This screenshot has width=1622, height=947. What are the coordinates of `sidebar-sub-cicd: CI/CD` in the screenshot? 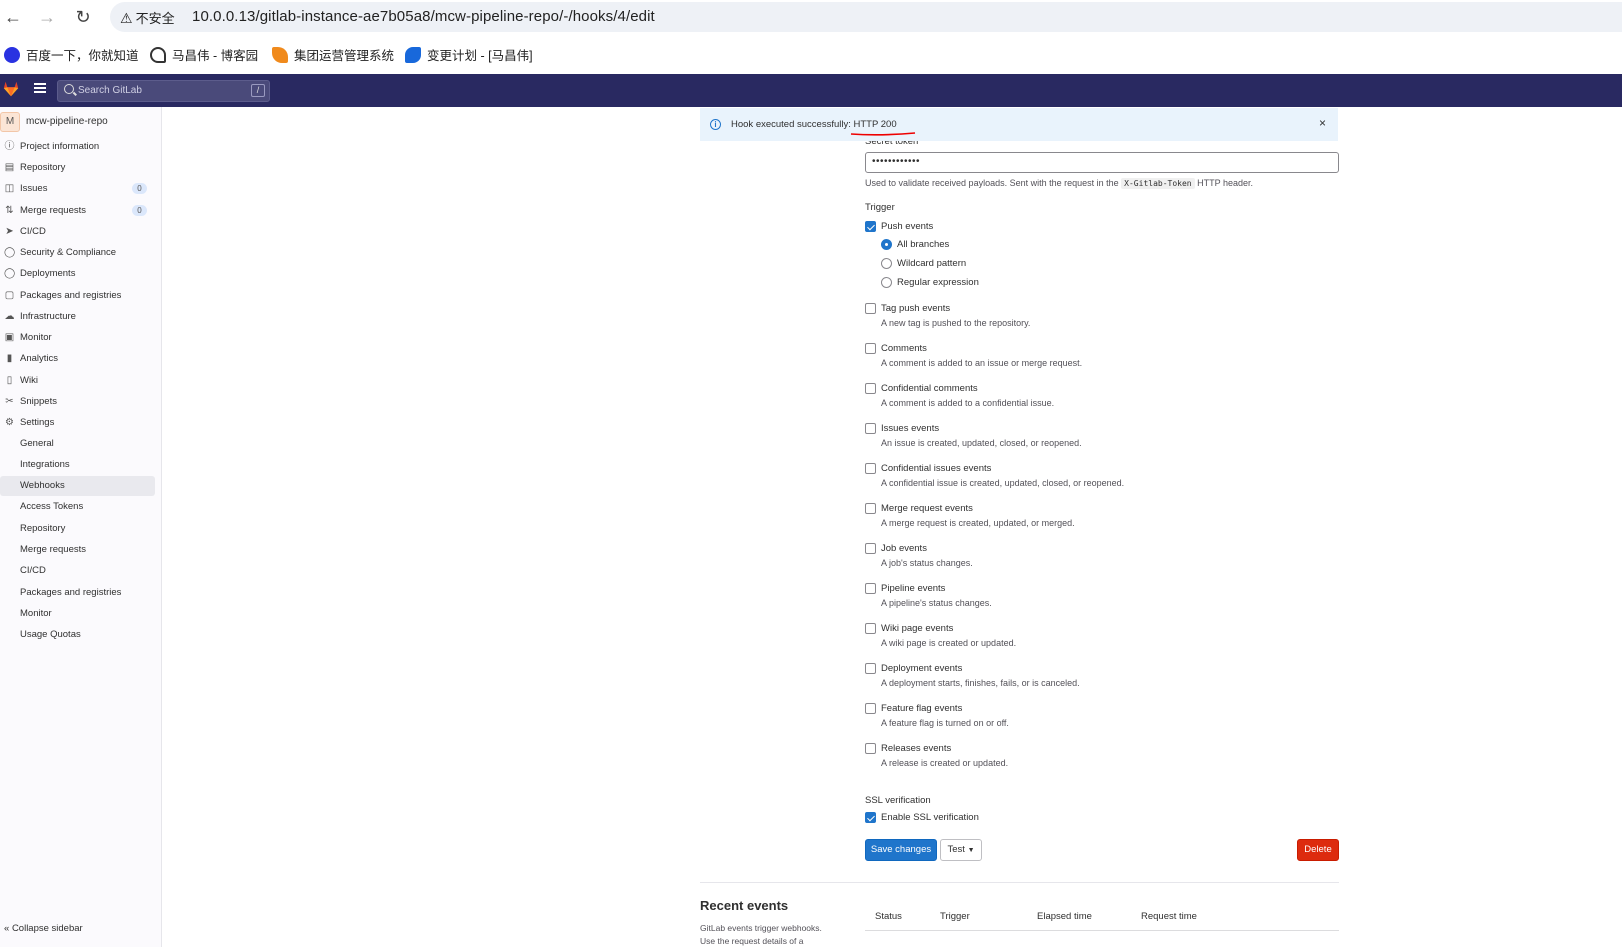 It's located at (77, 571).